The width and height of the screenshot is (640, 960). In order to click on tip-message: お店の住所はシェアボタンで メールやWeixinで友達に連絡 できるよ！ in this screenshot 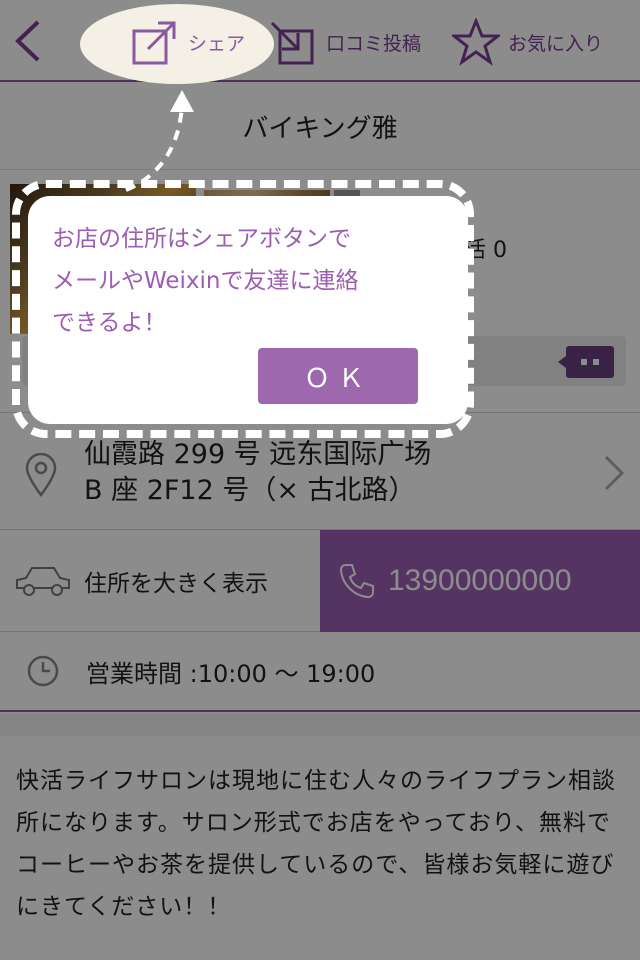, I will do `click(205, 281)`.